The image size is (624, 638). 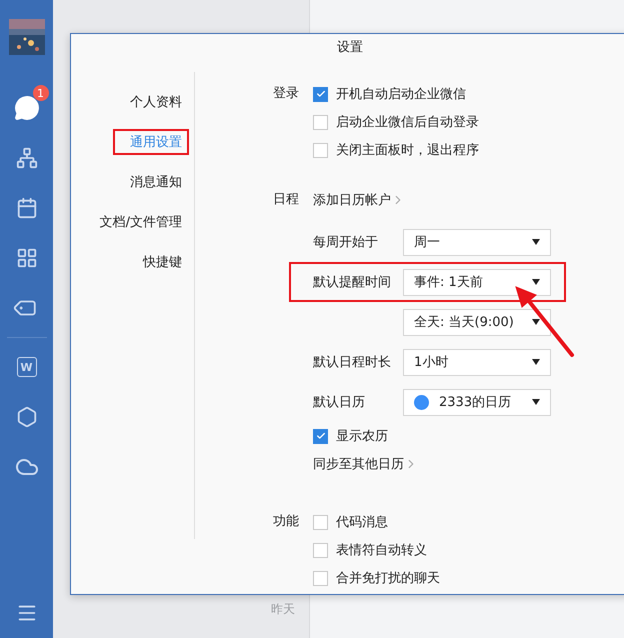 What do you see at coordinates (477, 362) in the screenshot?
I see `dropdown: 1小时` at bounding box center [477, 362].